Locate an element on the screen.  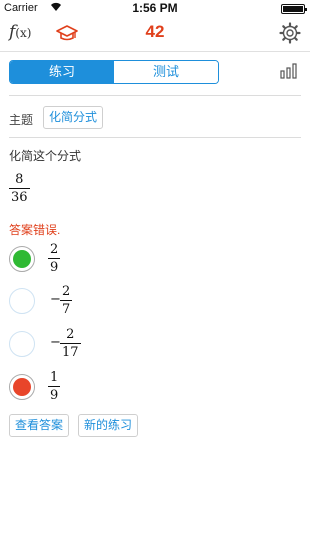
answer-option-fraction: 1 9 is located at coordinates (54, 386).